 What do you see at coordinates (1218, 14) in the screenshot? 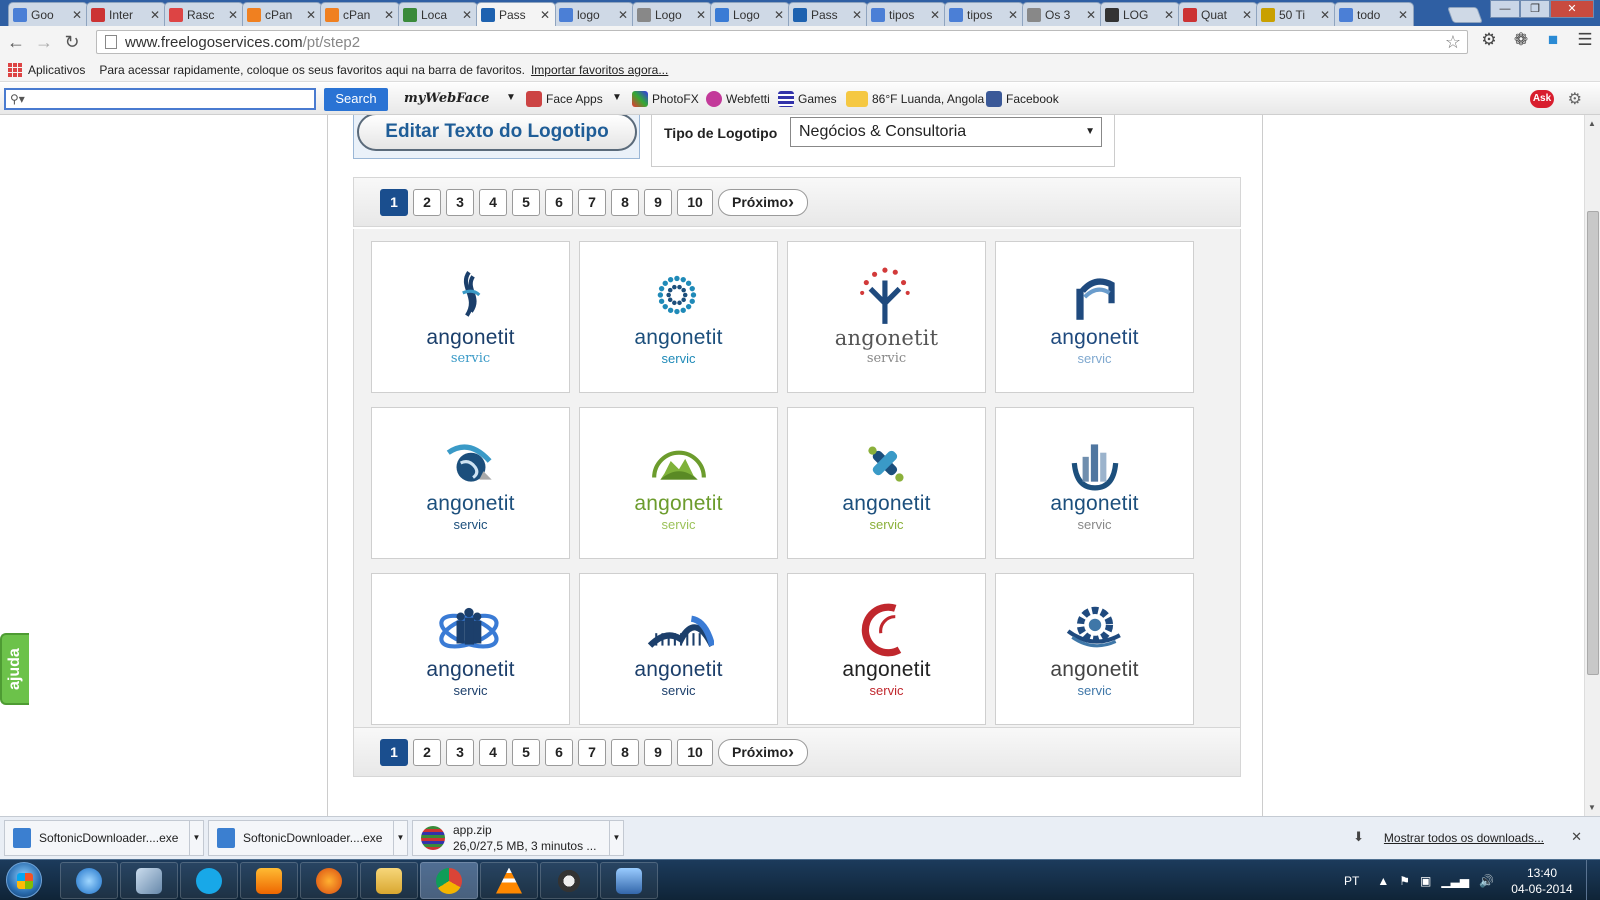
I see `browser-tab: Quat ✕` at bounding box center [1218, 14].